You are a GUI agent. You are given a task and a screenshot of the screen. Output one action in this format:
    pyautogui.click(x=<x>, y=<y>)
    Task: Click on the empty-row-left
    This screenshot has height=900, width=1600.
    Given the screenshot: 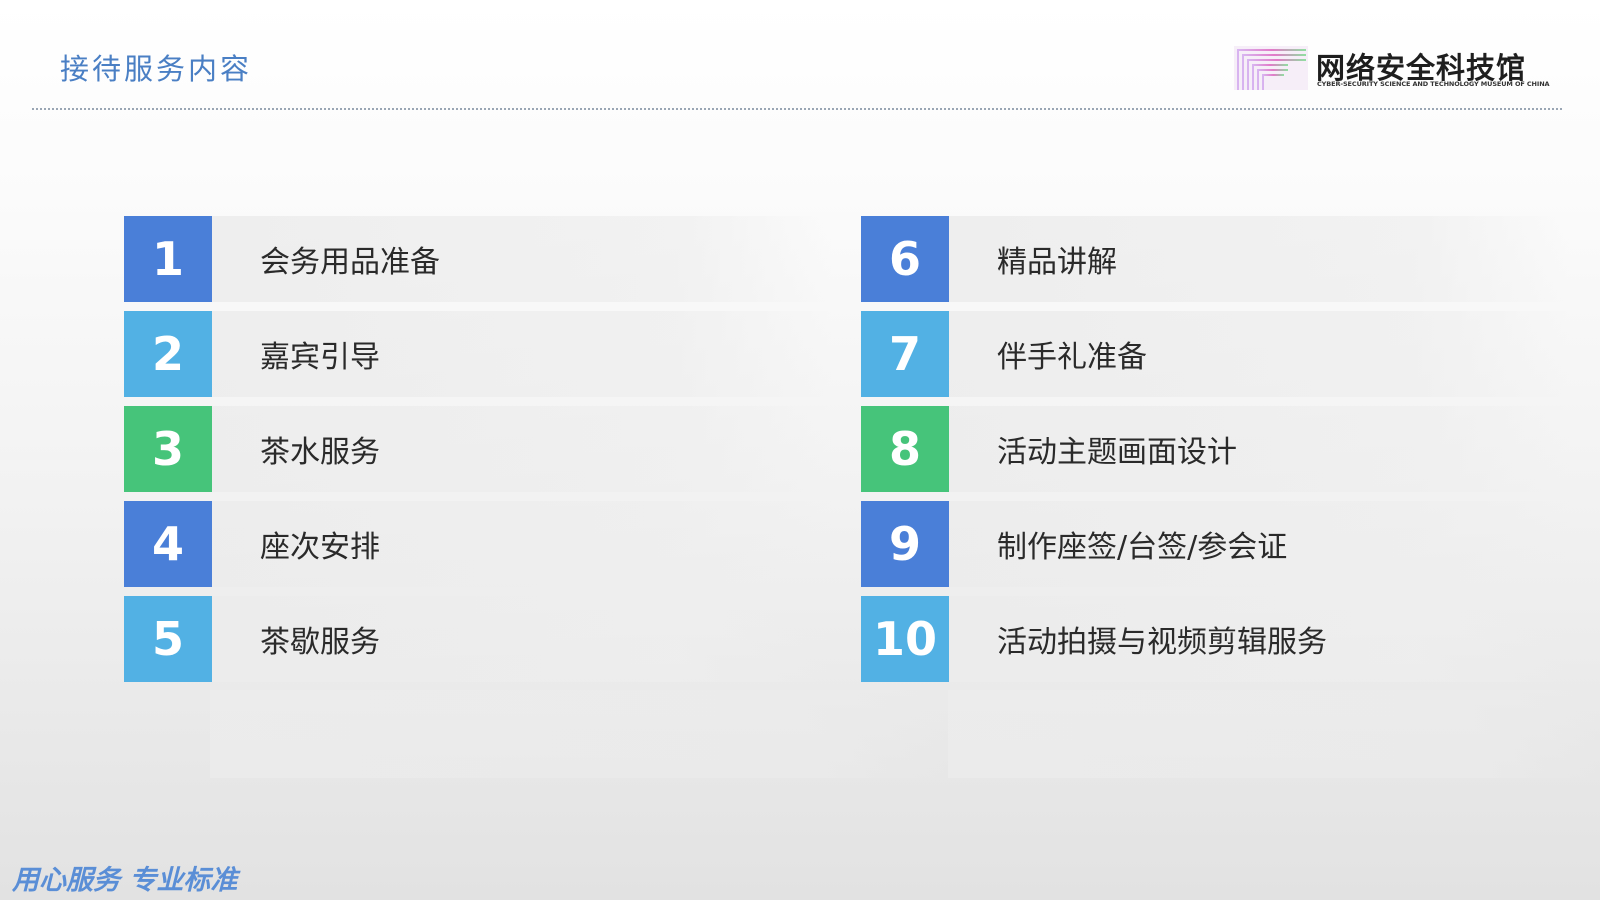 What is the action you would take?
    pyautogui.click(x=580, y=734)
    